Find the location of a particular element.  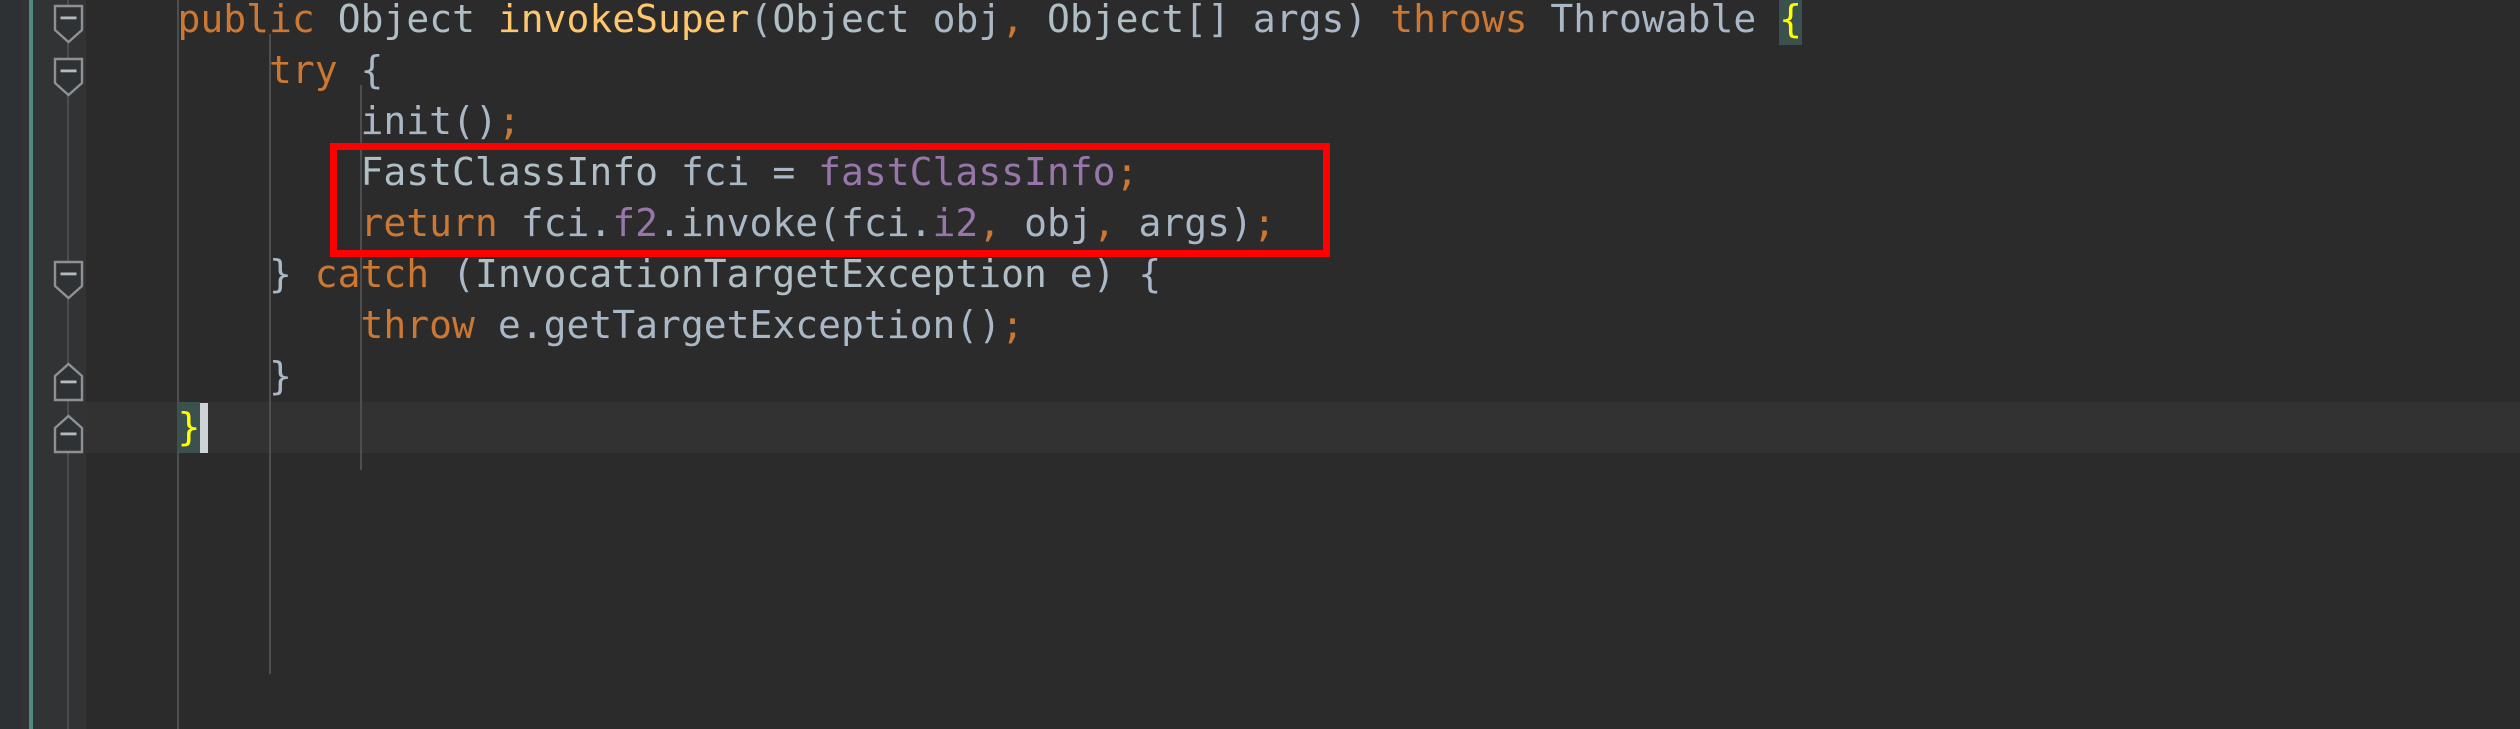

gutter-left-strip is located at coordinates (11, 364).